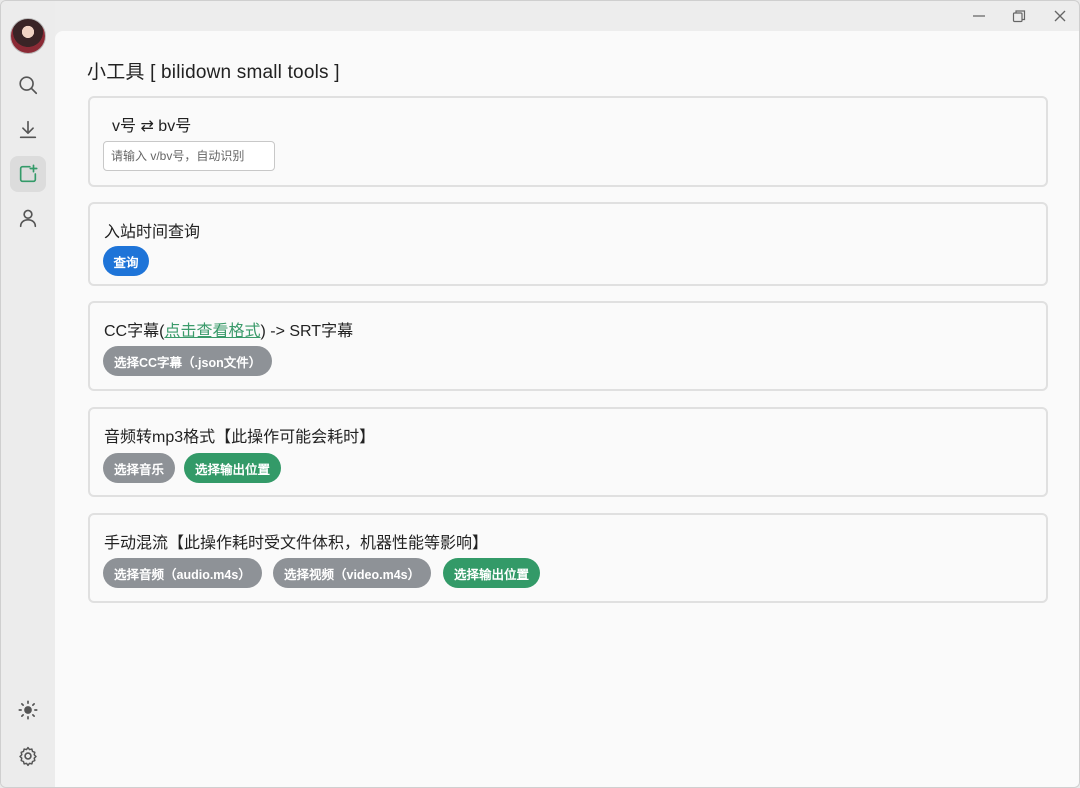 Image resolution: width=1080 pixels, height=788 pixels. Describe the element at coordinates (152, 126) in the screenshot. I see `card-title: v号 ⇄ bv号` at that location.